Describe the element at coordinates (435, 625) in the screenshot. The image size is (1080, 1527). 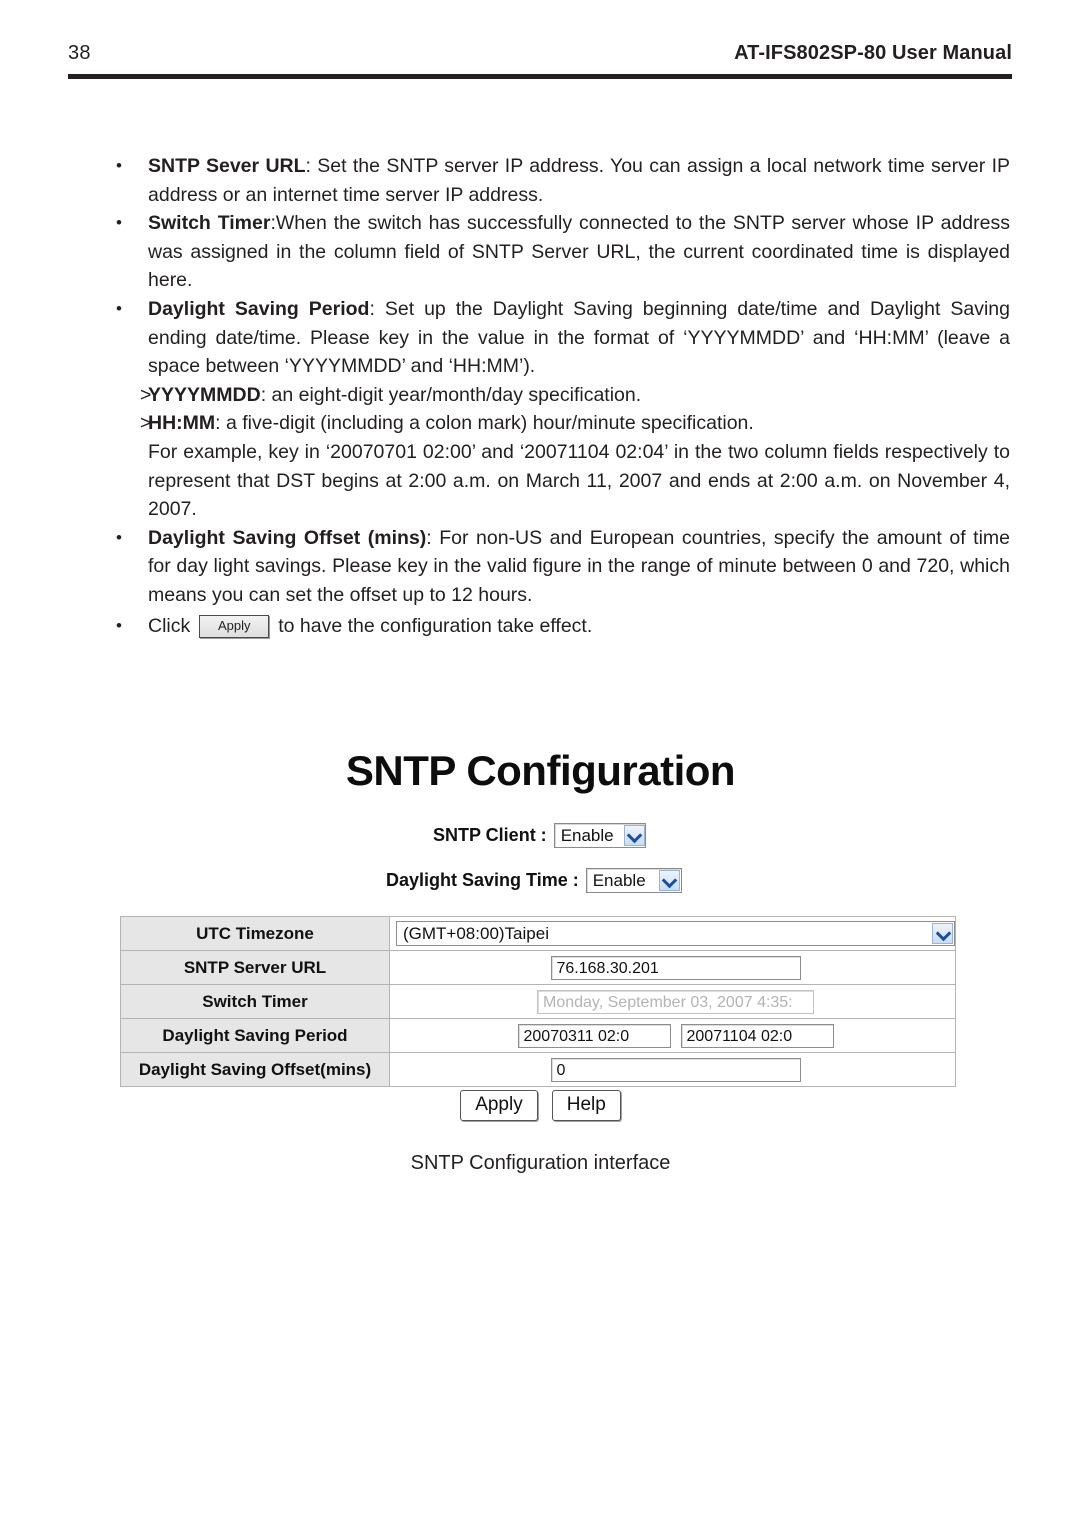
I see `click-text-after: to have the configuration take effect.` at that location.